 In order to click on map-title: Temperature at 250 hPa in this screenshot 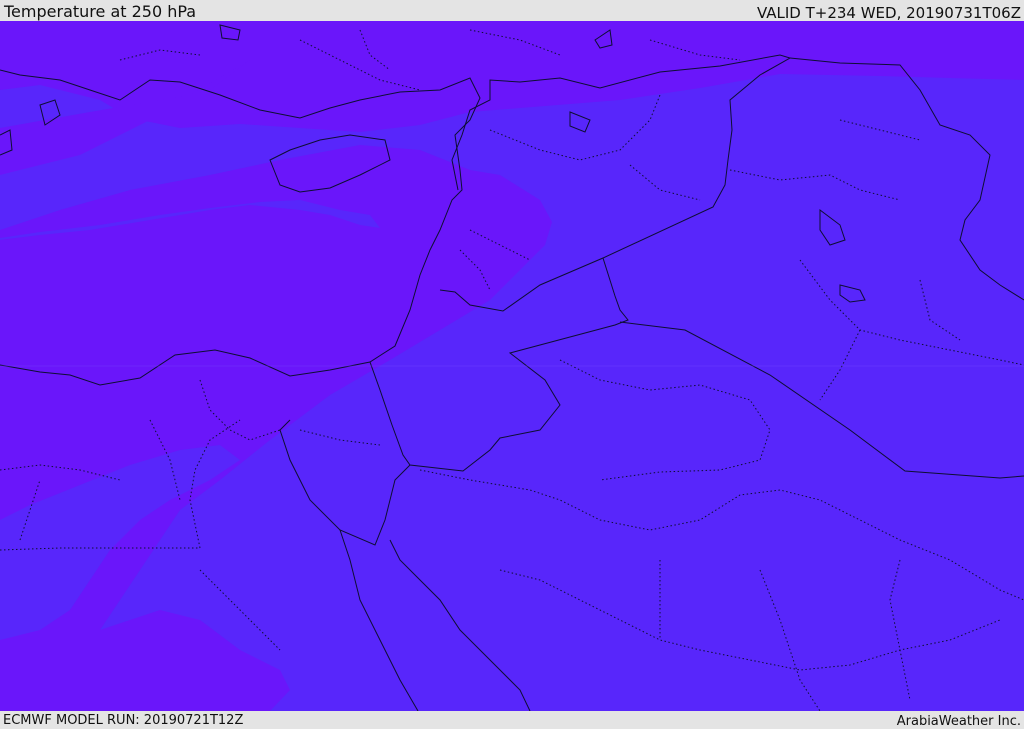, I will do `click(100, 11)`.